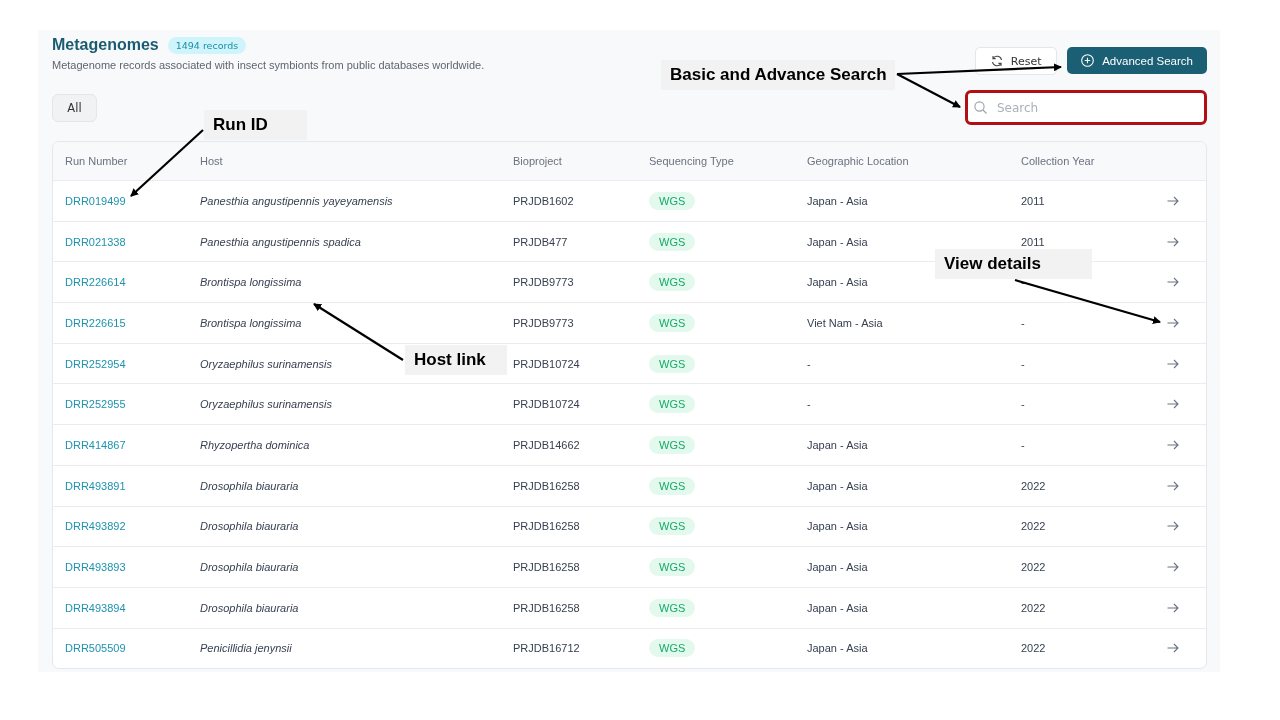 Image resolution: width=1280 pixels, height=720 pixels. What do you see at coordinates (255, 125) in the screenshot?
I see `annotation-label: Run ID` at bounding box center [255, 125].